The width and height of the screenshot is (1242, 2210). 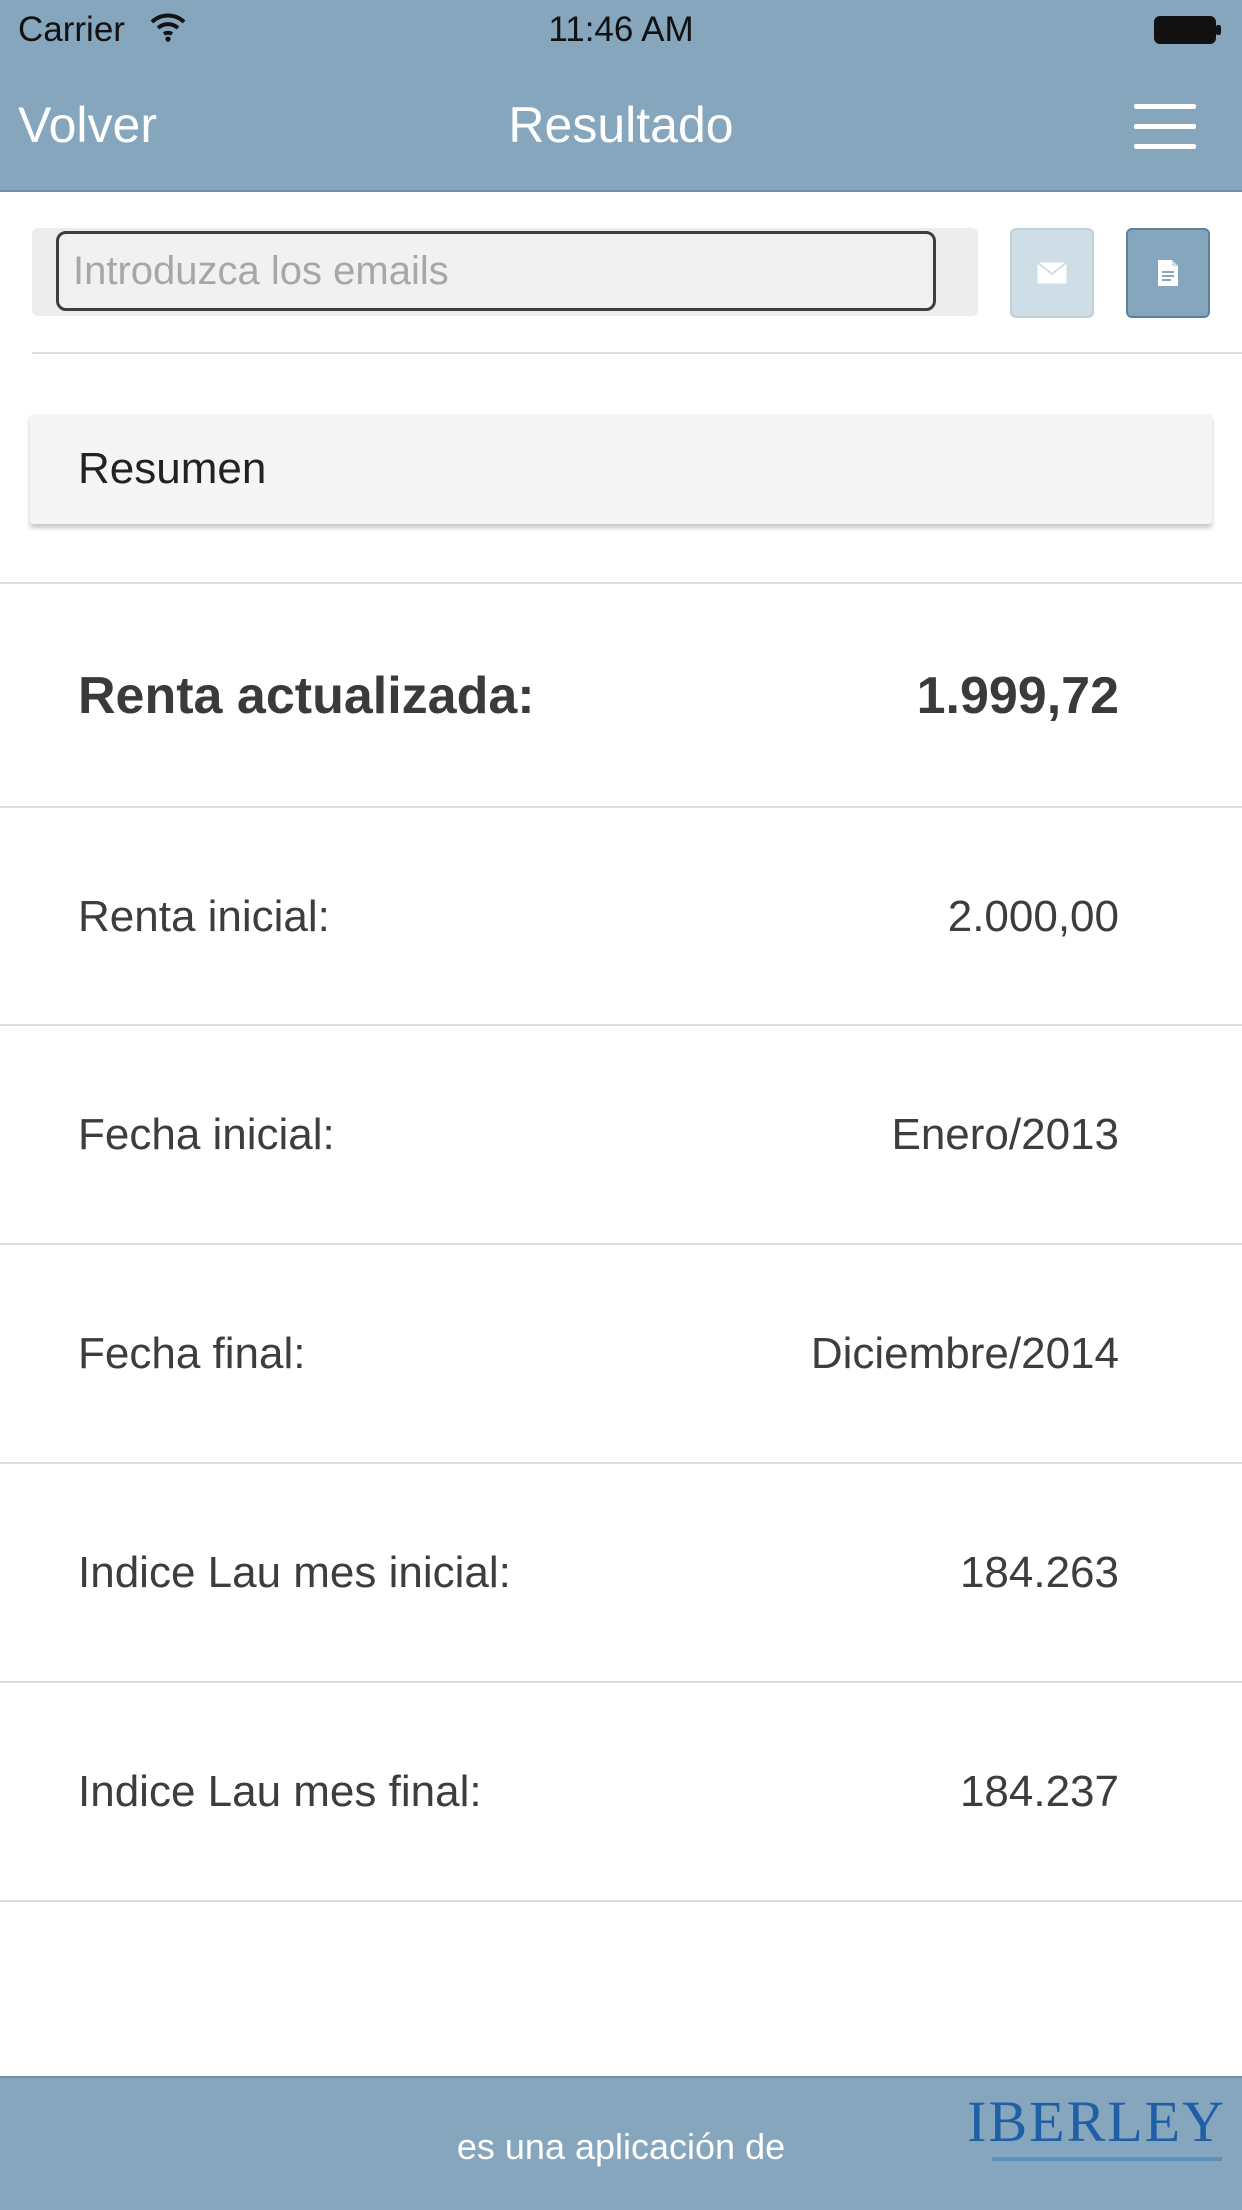 What do you see at coordinates (1039, 1791) in the screenshot?
I see `row-value: 184.237` at bounding box center [1039, 1791].